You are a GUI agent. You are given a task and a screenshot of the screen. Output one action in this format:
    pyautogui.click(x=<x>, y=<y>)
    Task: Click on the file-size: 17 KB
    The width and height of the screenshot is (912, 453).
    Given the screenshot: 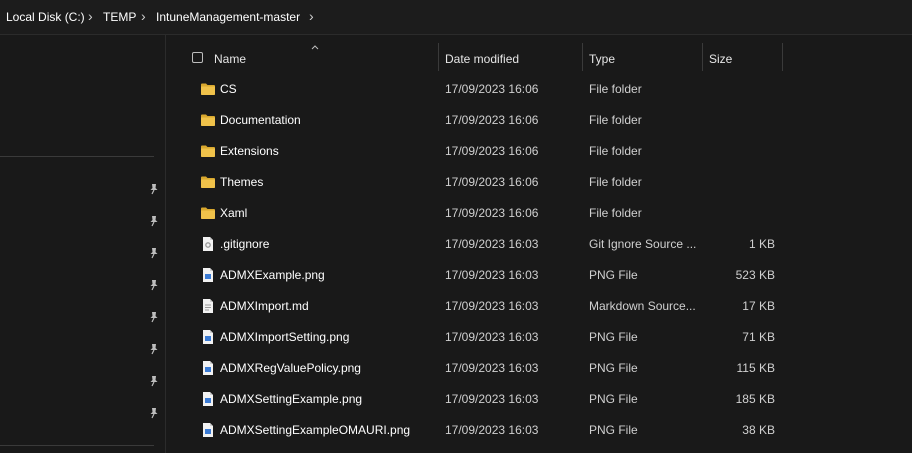 What is the action you would take?
    pyautogui.click(x=758, y=306)
    